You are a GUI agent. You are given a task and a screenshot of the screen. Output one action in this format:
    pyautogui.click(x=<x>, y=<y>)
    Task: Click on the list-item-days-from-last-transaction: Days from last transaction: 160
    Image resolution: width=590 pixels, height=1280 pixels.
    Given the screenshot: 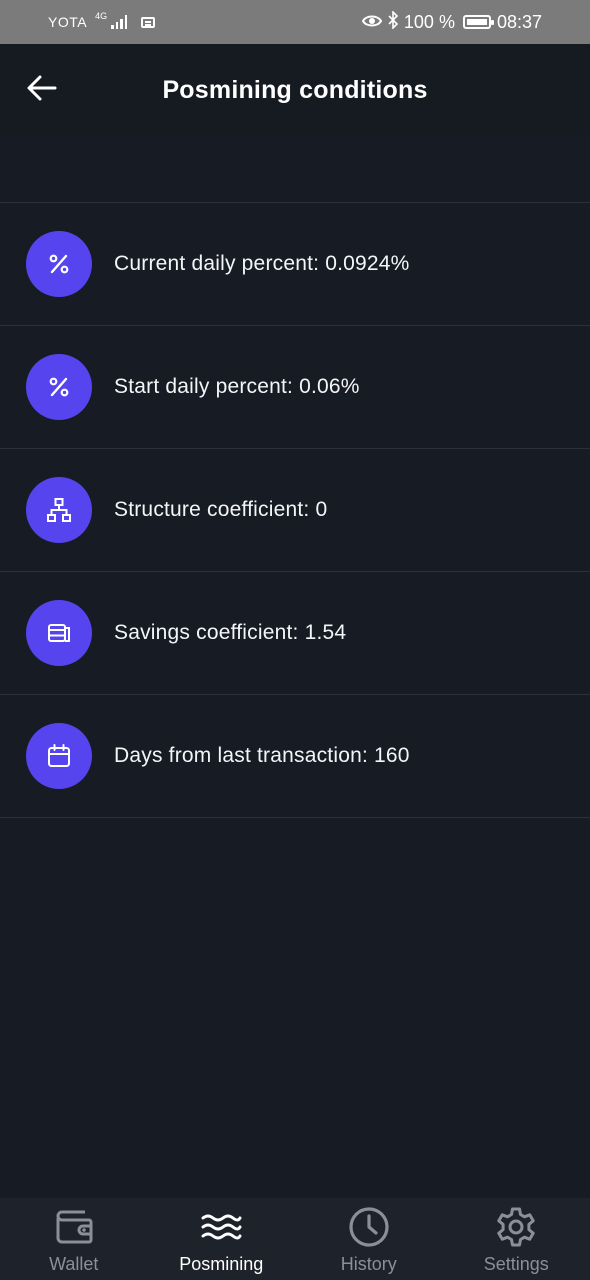 What is the action you would take?
    pyautogui.click(x=295, y=756)
    